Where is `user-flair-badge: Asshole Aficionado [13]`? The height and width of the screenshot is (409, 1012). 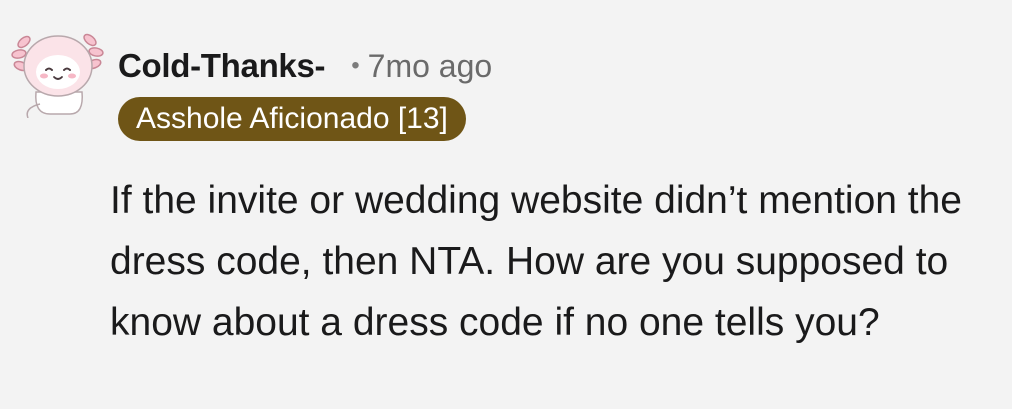
user-flair-badge: Asshole Aficionado [13] is located at coordinates (292, 119).